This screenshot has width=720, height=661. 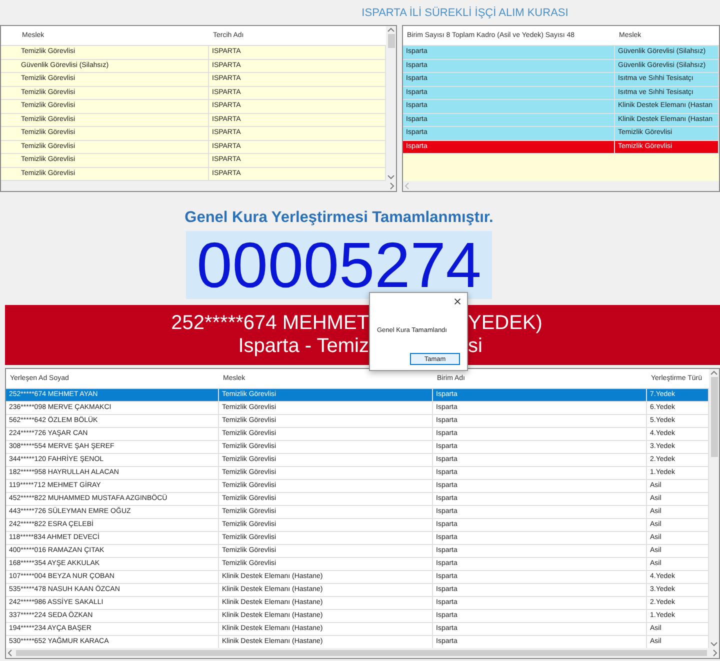 What do you see at coordinates (339, 218) in the screenshot?
I see `status-heading: Genel Kura Yerleştirmesi Tamamlanmıştır.` at bounding box center [339, 218].